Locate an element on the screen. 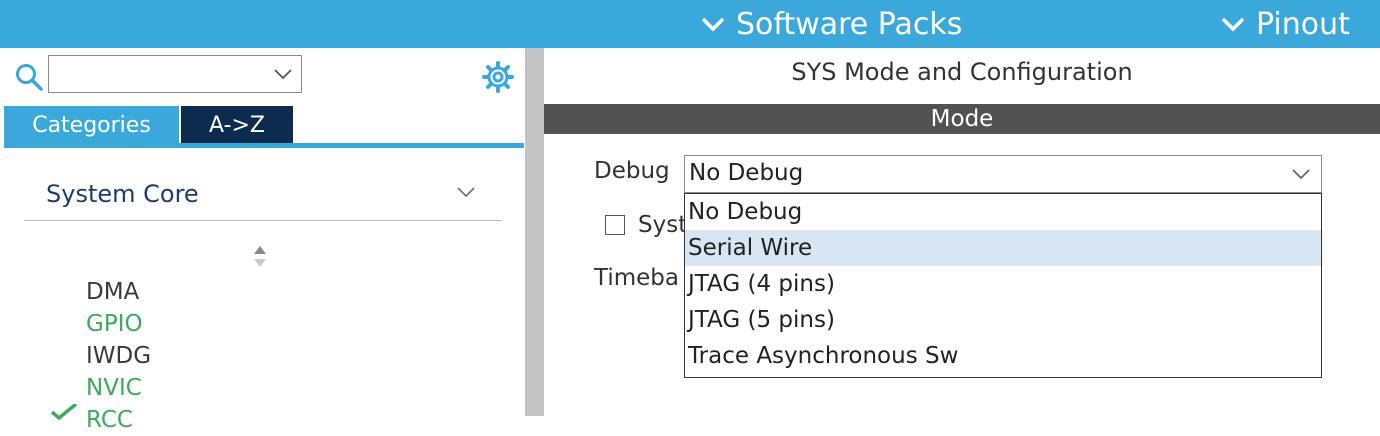  search-combobox is located at coordinates (175, 74).